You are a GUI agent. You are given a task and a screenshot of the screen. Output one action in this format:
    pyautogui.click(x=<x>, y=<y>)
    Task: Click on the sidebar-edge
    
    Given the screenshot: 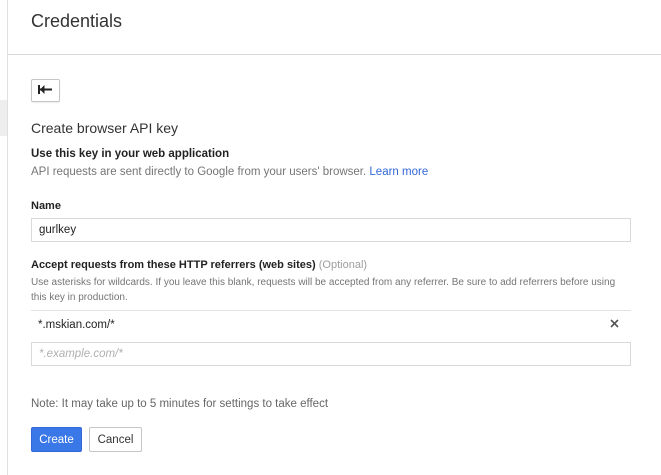 What is the action you would take?
    pyautogui.click(x=4, y=237)
    